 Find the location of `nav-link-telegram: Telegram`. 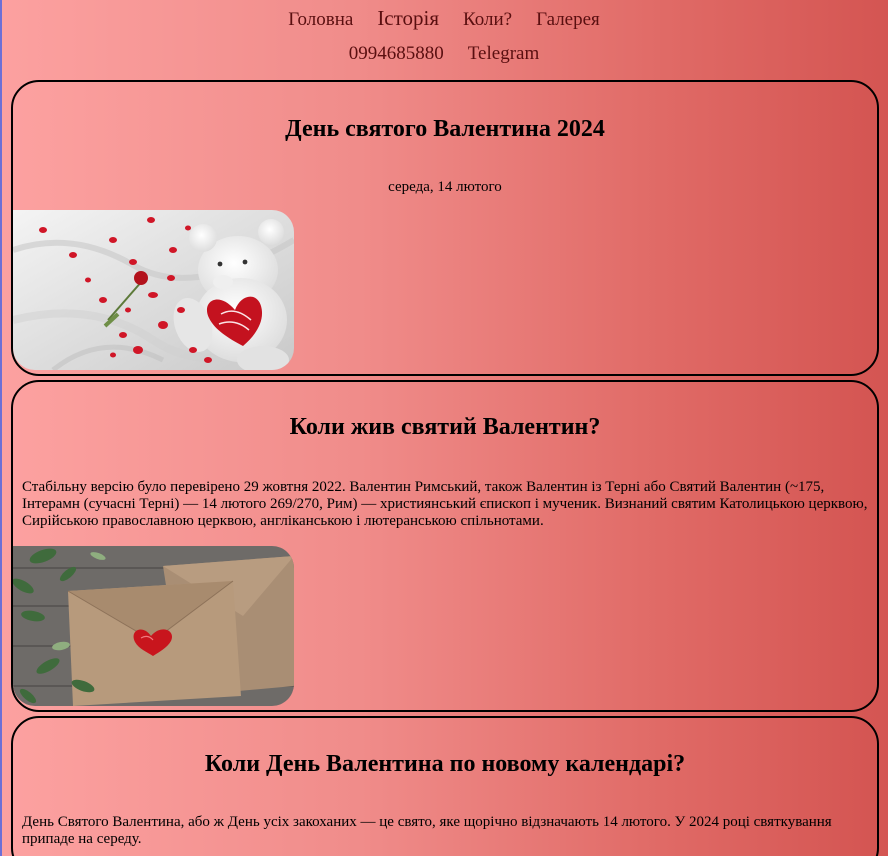

nav-link-telegram: Telegram is located at coordinates (503, 54).